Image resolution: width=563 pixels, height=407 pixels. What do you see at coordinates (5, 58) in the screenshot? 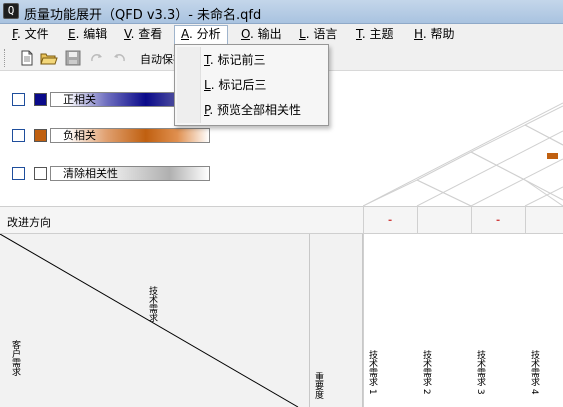
I see `toolbar-grip` at bounding box center [5, 58].